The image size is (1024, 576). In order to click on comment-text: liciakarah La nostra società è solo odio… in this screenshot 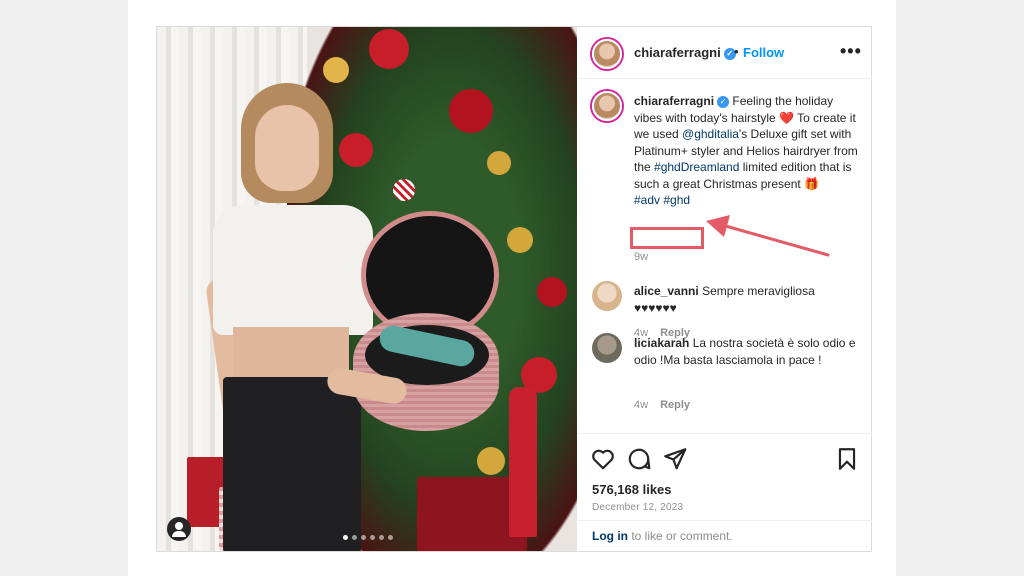, I will do `click(746, 352)`.